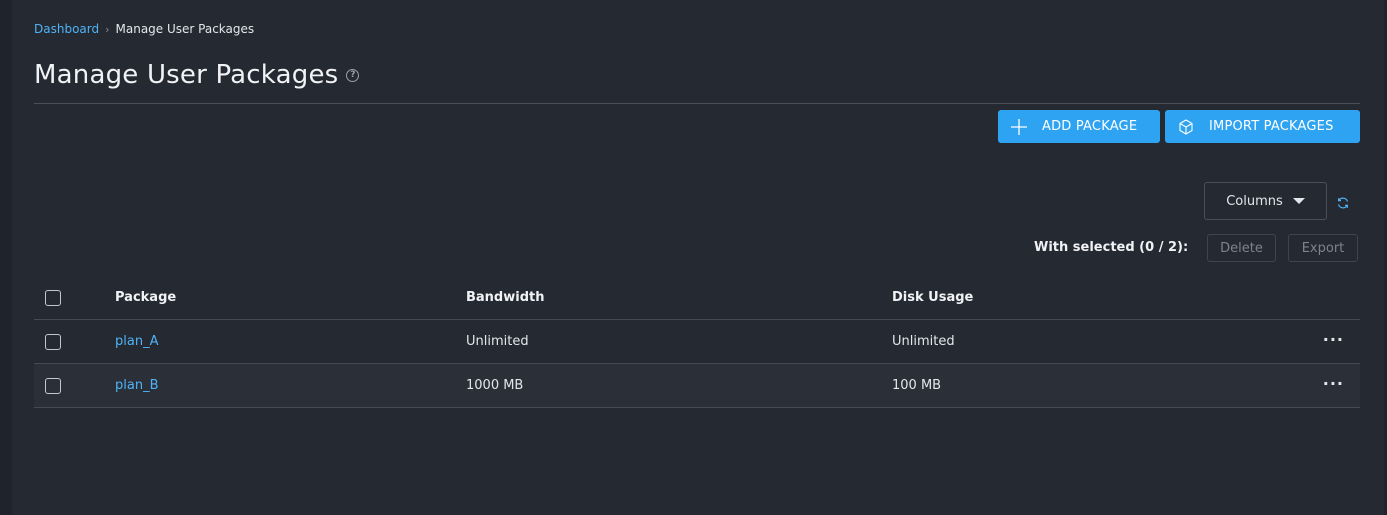 Image resolution: width=1387 pixels, height=515 pixels. I want to click on breadcrumb: Dashboard › Manage User Packages, so click(144, 29).